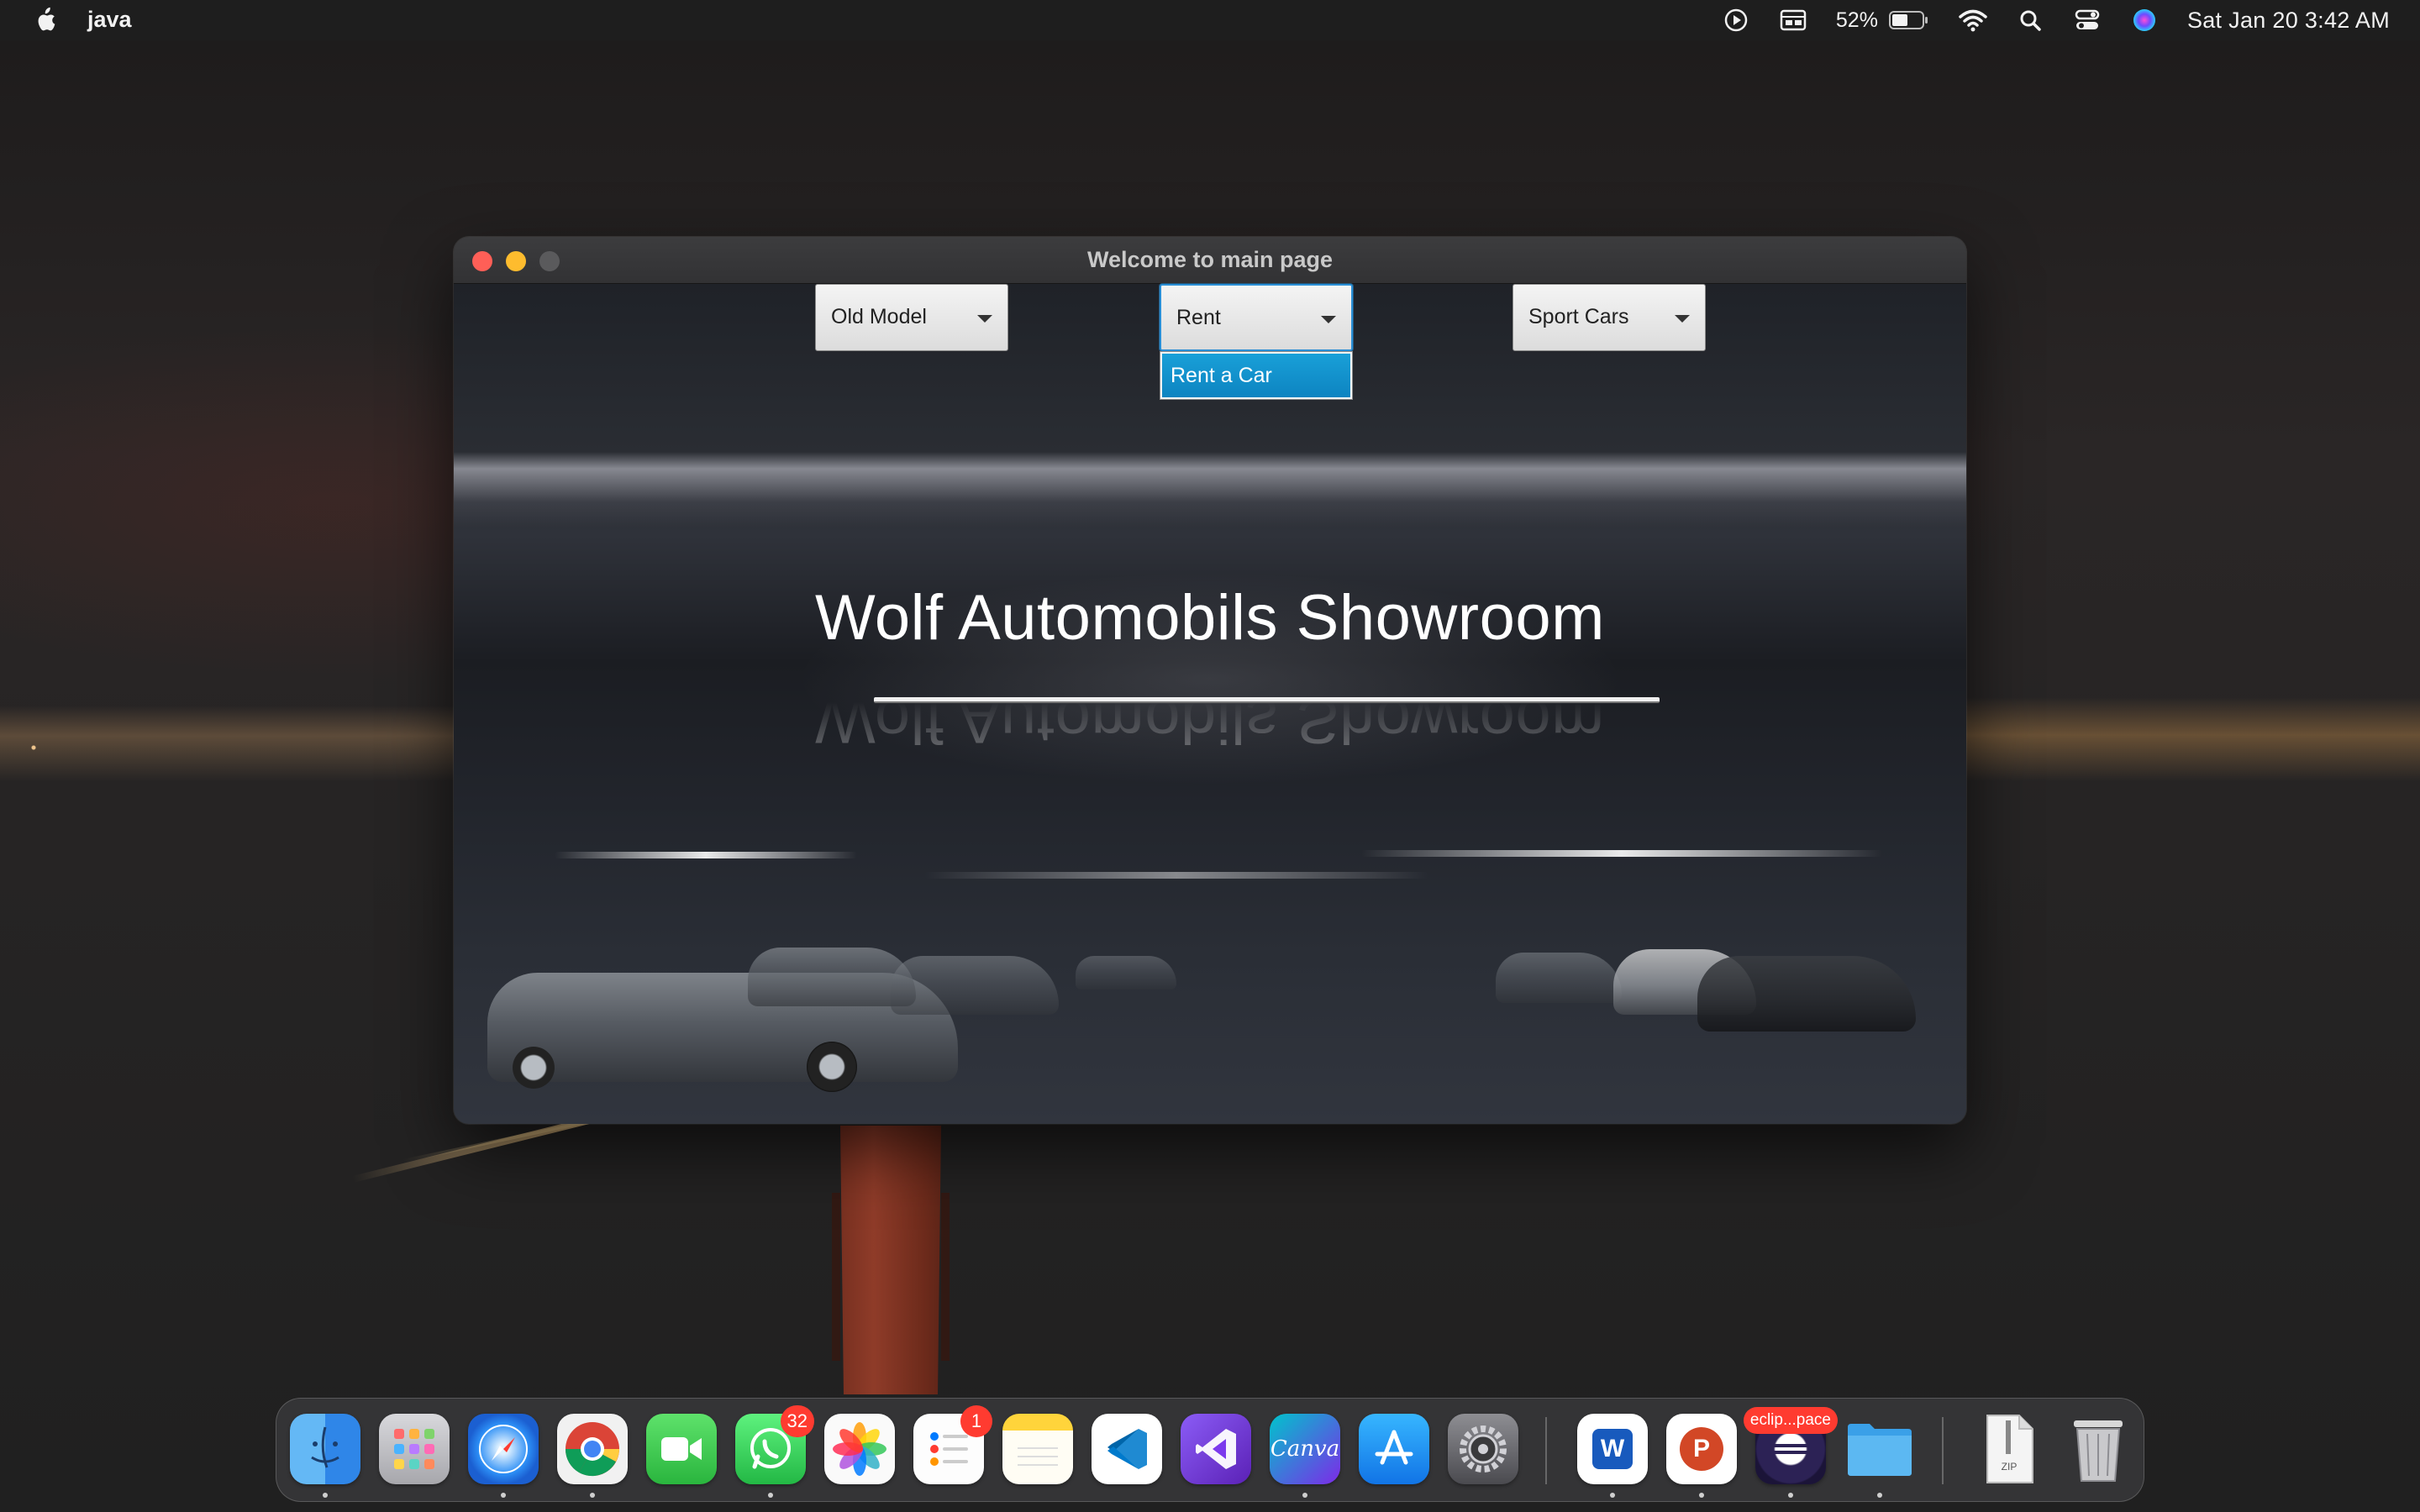 The width and height of the screenshot is (2420, 1512). What do you see at coordinates (879, 316) in the screenshot?
I see `old-model-combo-label: Old Model` at bounding box center [879, 316].